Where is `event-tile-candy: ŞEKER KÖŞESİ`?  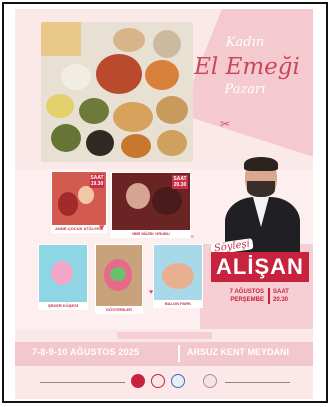 event-tile-candy: ŞEKER KÖŞESİ is located at coordinates (63, 277).